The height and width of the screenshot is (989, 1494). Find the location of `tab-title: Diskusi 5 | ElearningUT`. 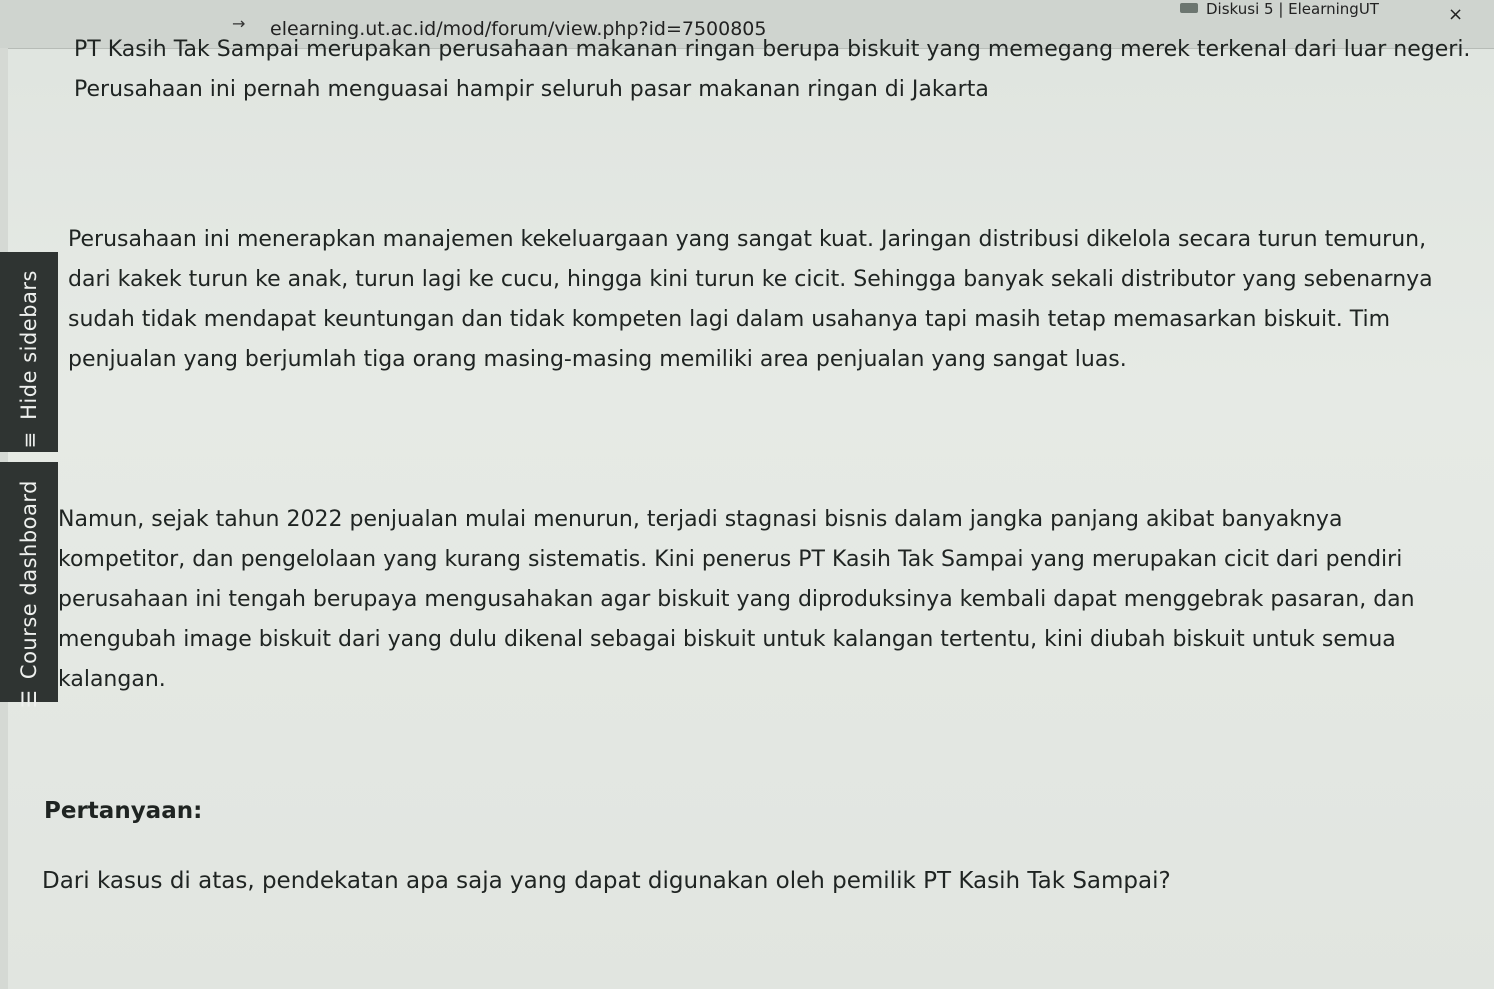

tab-title: Diskusi 5 | ElearningUT is located at coordinates (1292, 9).